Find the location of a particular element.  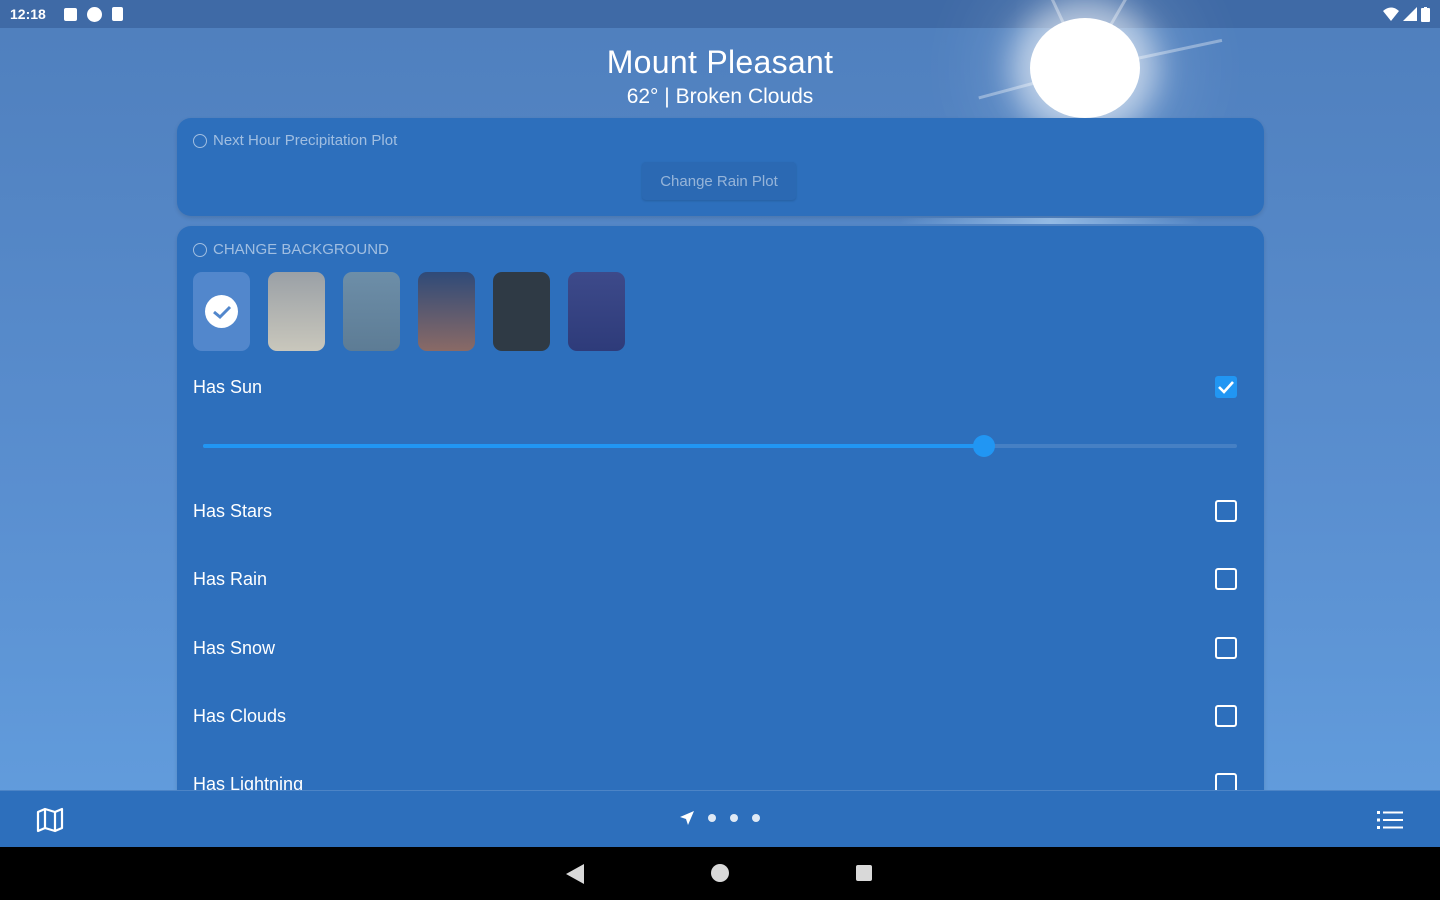

slider-thumb is located at coordinates (983, 446).